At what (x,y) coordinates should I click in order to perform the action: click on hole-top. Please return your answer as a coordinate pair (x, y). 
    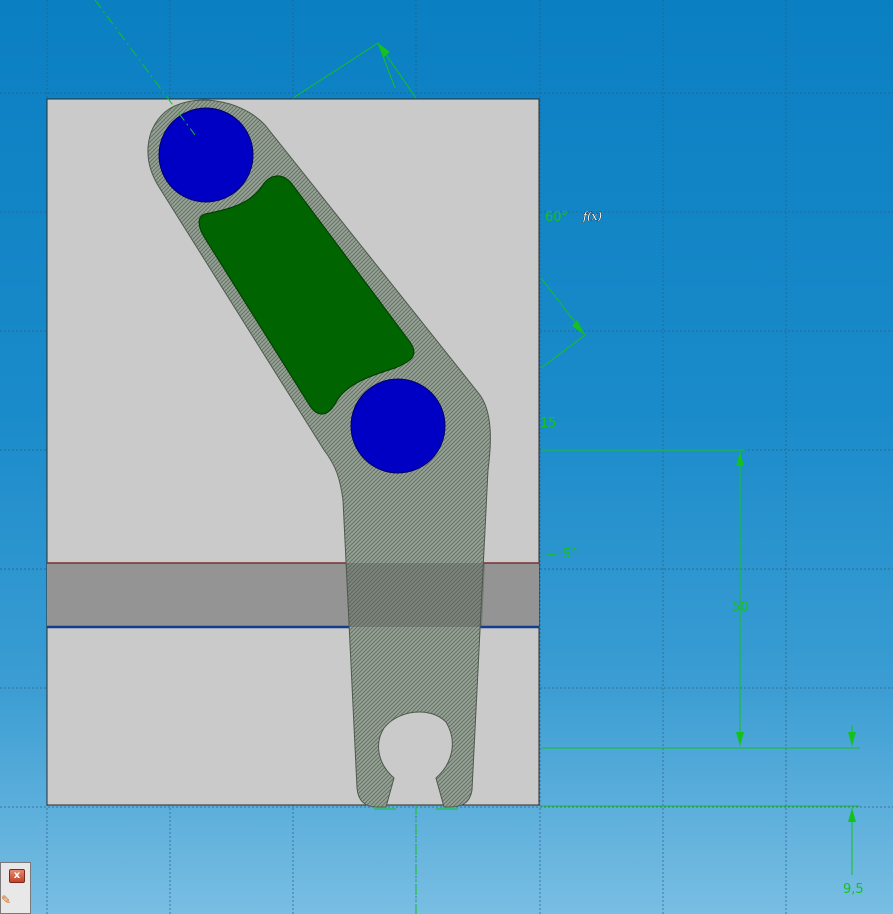
    Looking at the image, I should click on (206, 155).